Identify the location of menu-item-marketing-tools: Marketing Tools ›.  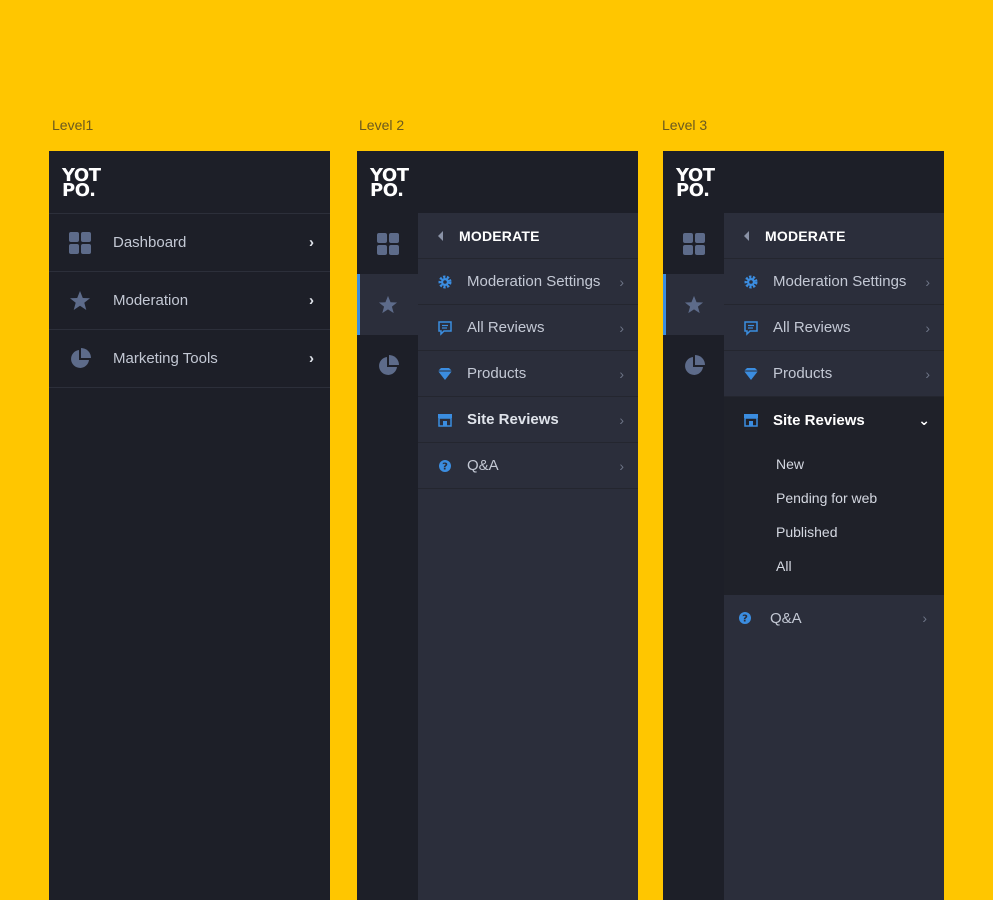
(189, 359).